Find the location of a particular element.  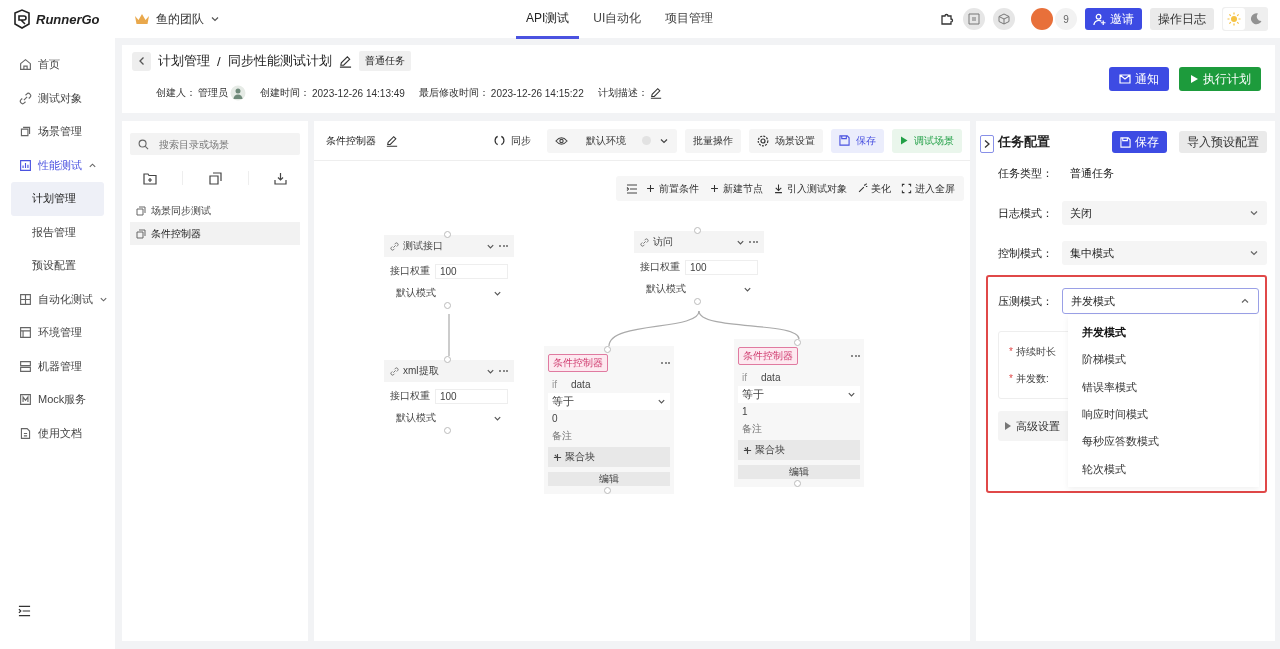

field-label: 压测模式： is located at coordinates (1026, 301).